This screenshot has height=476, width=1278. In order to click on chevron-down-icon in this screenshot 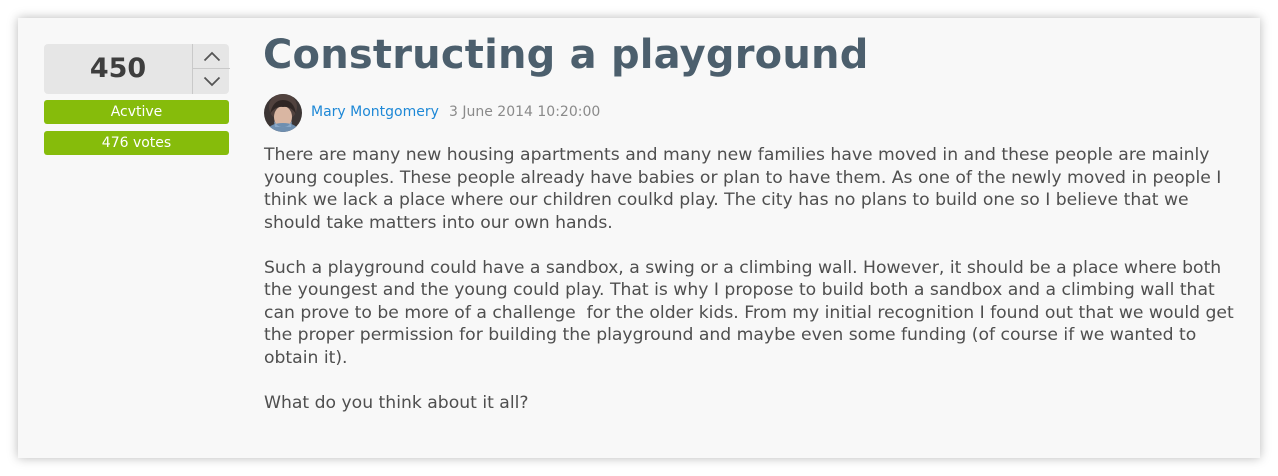, I will do `click(211, 81)`.